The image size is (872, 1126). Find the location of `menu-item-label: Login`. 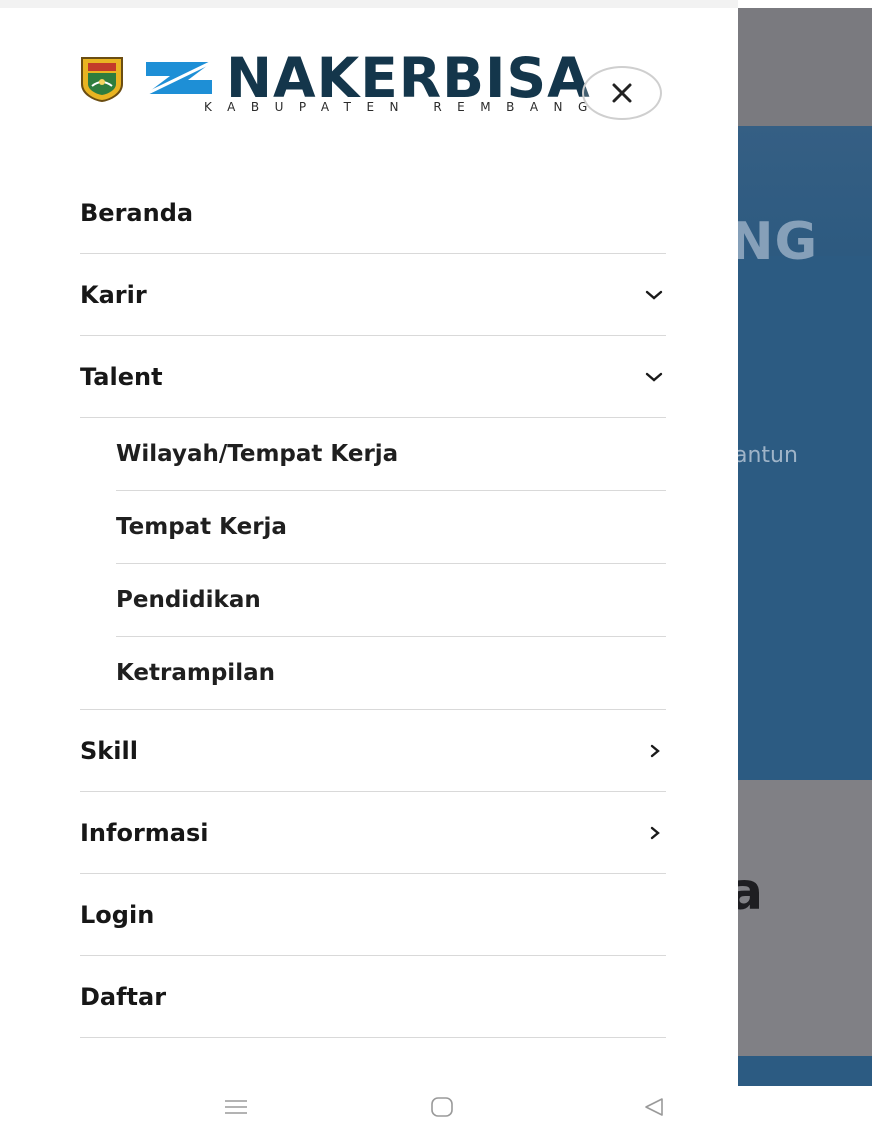

menu-item-label: Login is located at coordinates (117, 914).